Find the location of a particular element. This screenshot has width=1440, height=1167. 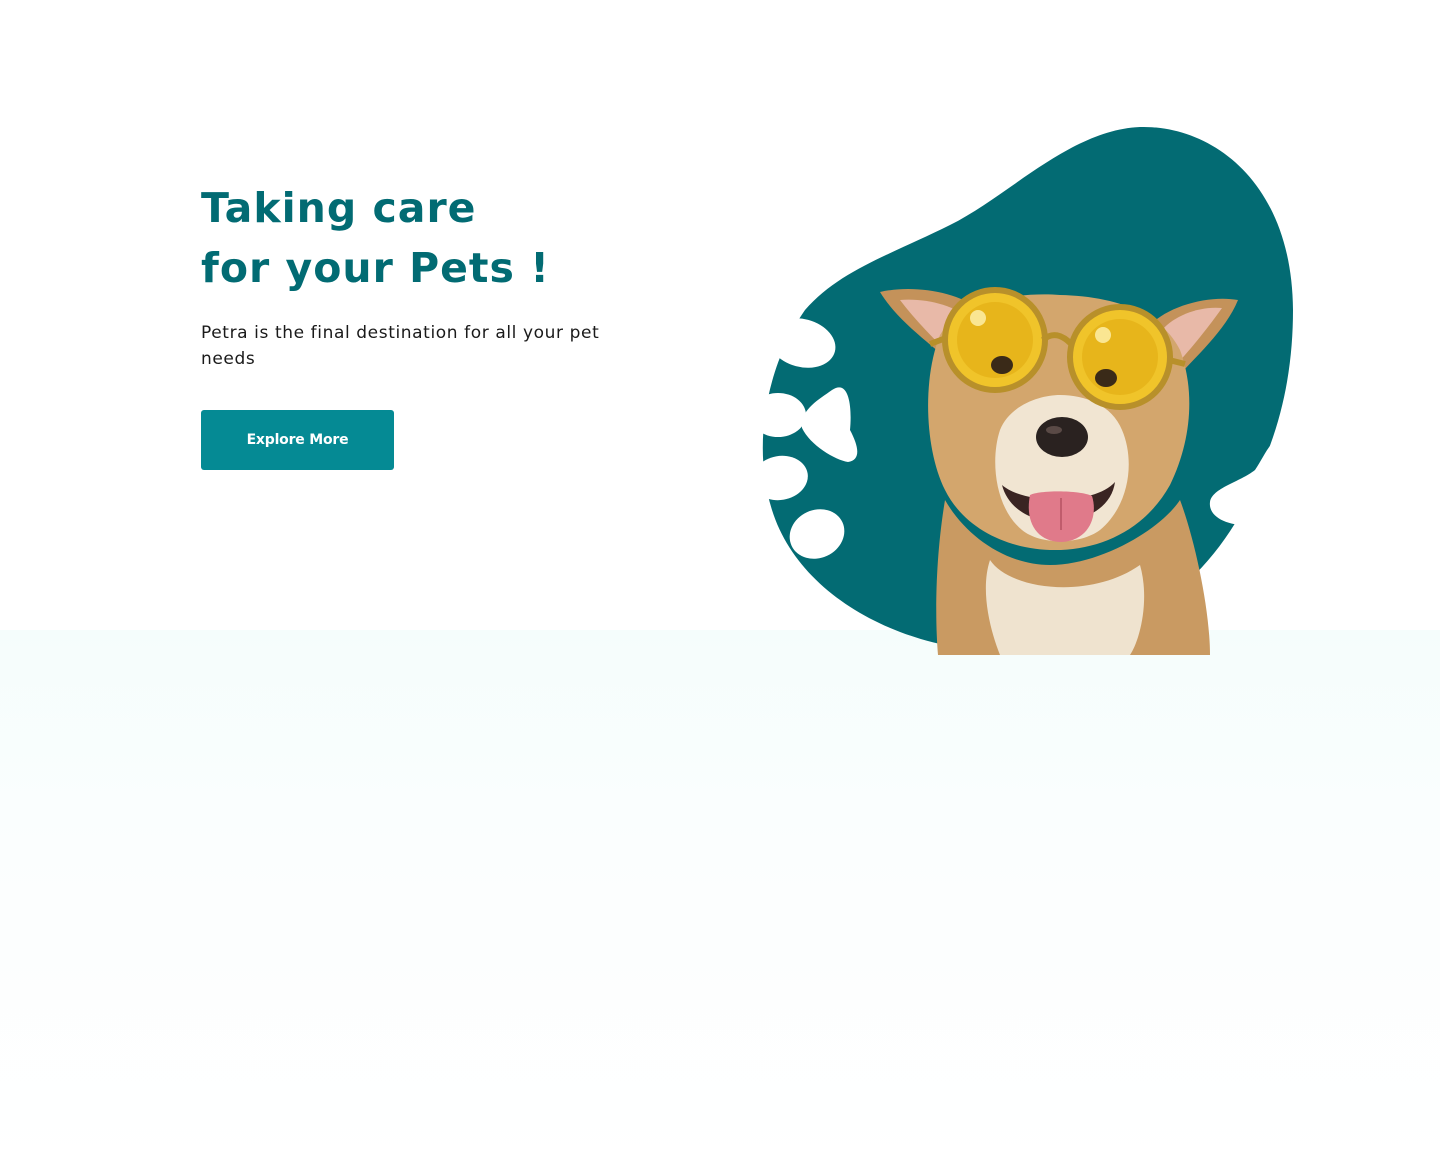

hero-title-line-2: for your Pets ! is located at coordinates (375, 268).